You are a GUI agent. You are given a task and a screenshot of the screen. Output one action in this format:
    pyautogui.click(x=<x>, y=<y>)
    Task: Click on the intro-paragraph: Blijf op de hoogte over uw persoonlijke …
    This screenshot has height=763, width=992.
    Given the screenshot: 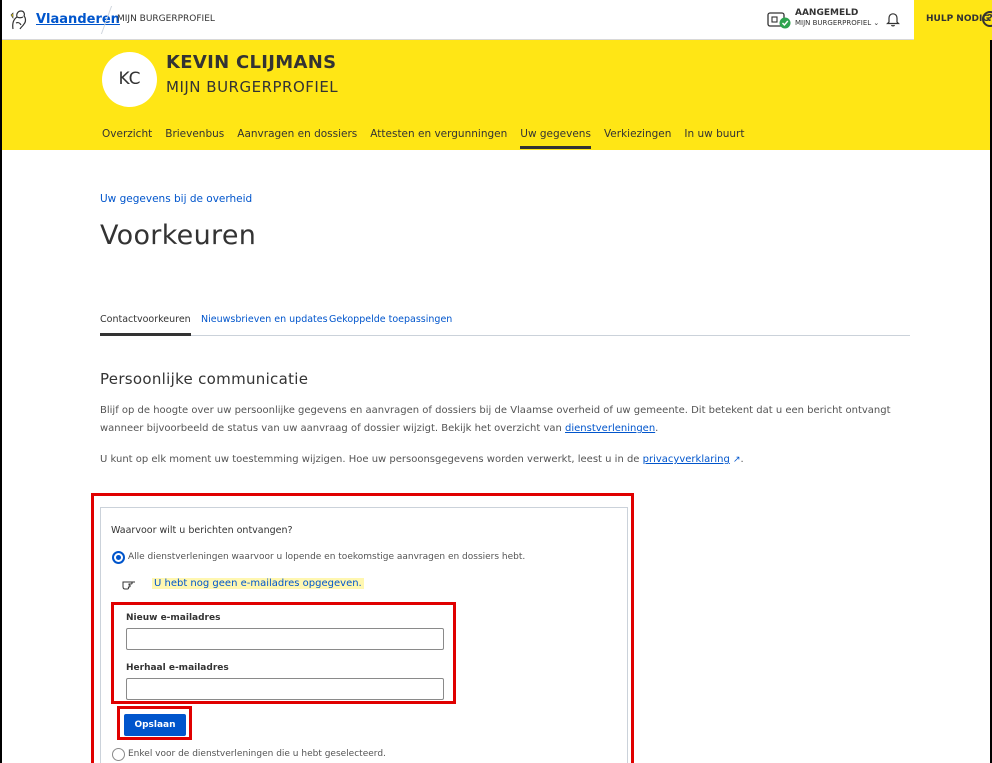 What is the action you would take?
    pyautogui.click(x=510, y=420)
    